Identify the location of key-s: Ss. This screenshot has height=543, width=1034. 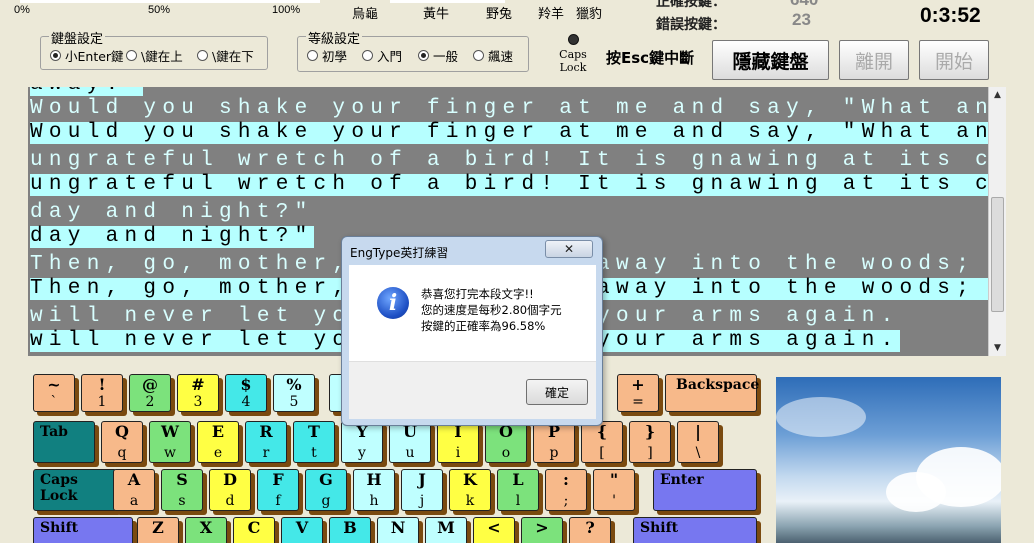
(182, 490).